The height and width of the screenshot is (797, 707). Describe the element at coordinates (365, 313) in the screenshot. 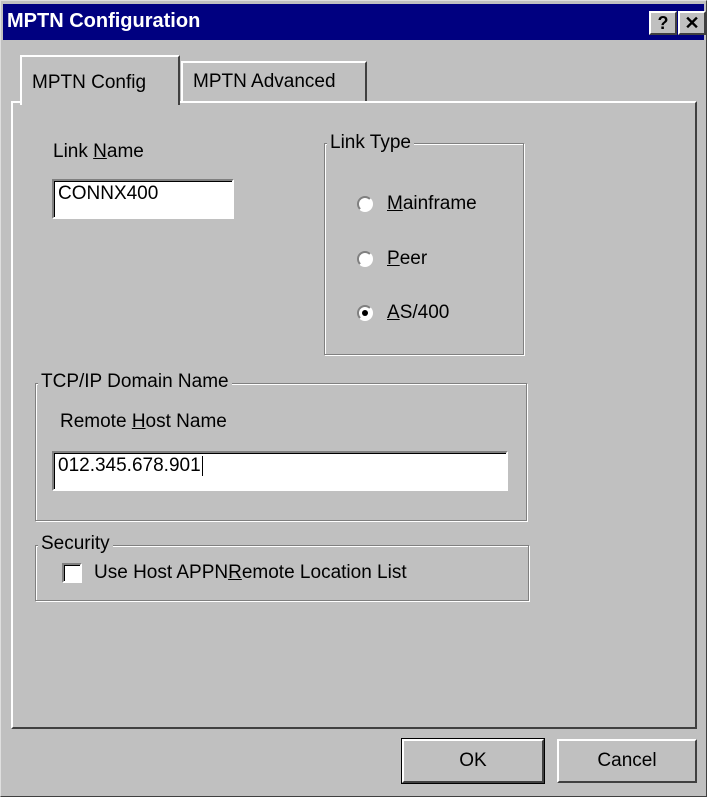

I see `radio-button-selected` at that location.